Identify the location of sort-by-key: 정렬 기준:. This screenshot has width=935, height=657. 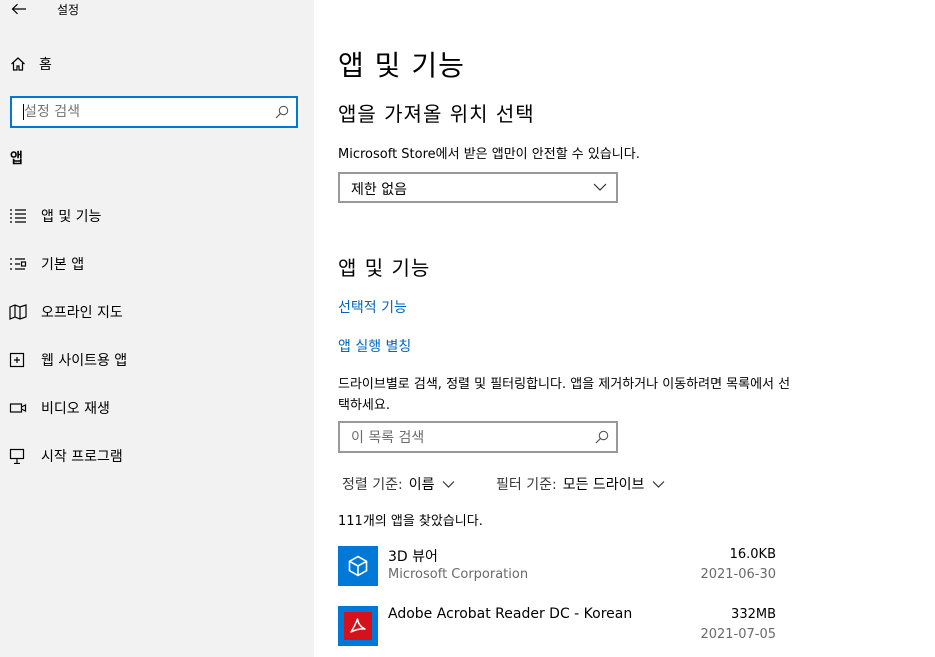
(372, 485).